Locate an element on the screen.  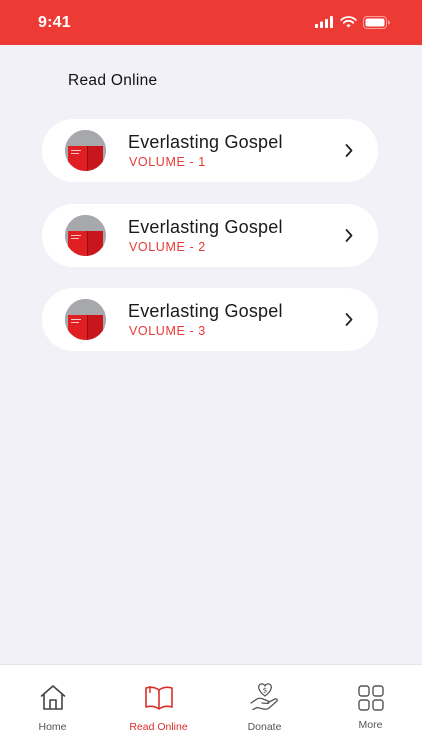
book-volume: VOLUME - 3 is located at coordinates (167, 331).